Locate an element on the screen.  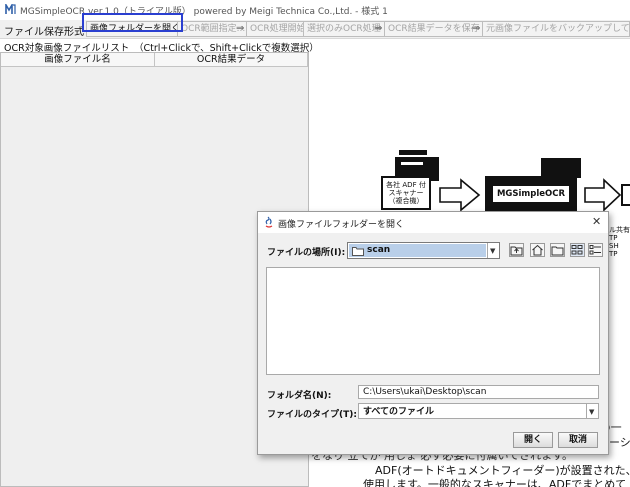
share-text-line: ル共有 is located at coordinates (619, 230).